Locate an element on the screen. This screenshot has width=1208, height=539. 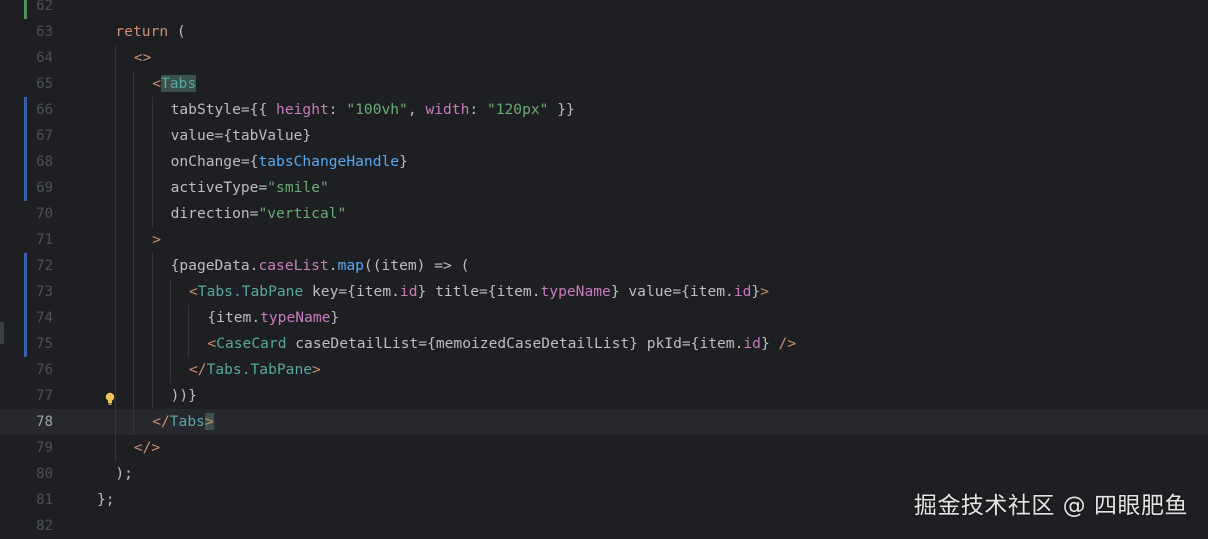
line-number: 63 is located at coordinates (26, 32).